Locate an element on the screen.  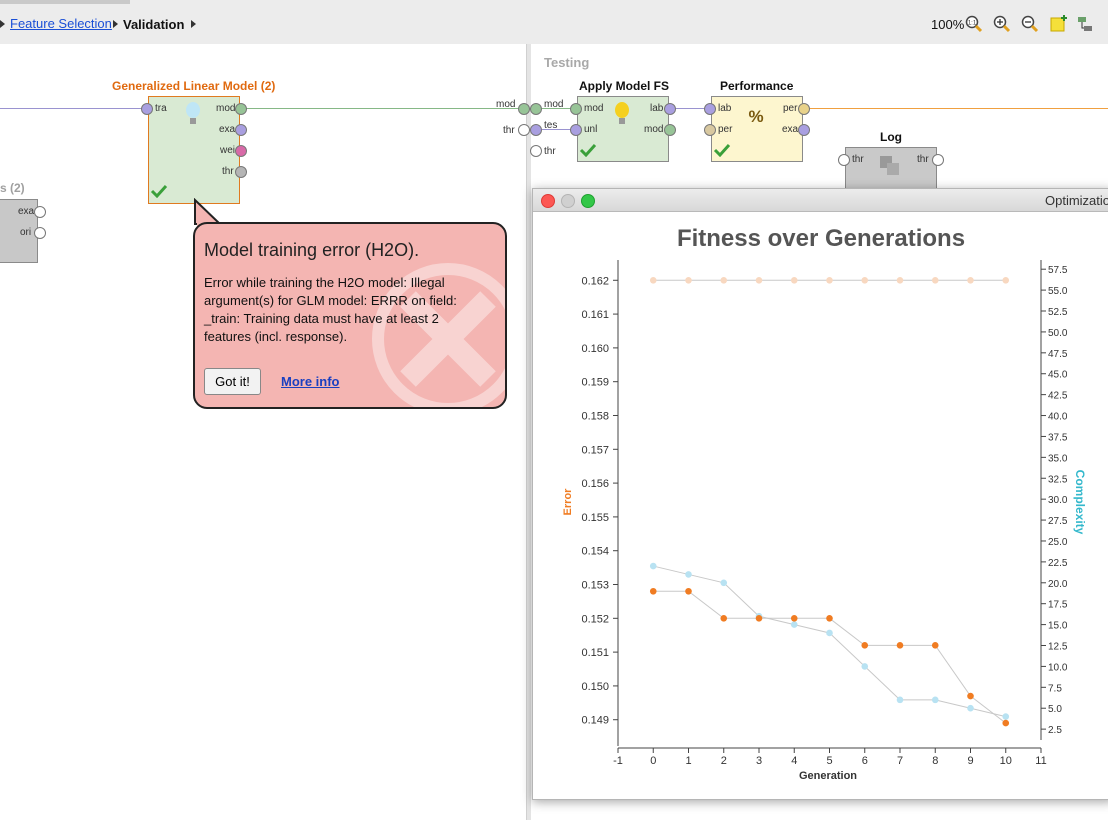
y-right-tick-label: 17.5 is located at coordinates (1058, 605).